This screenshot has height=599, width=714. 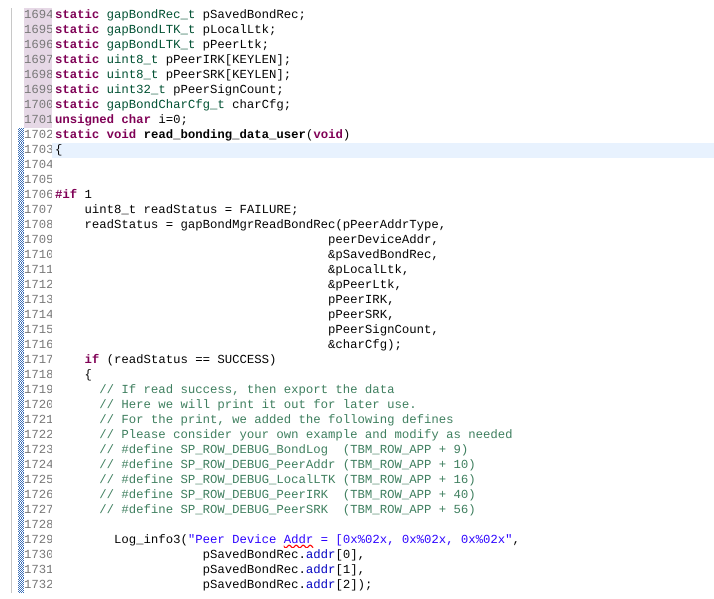 I want to click on line-number: 1695, so click(x=38, y=30).